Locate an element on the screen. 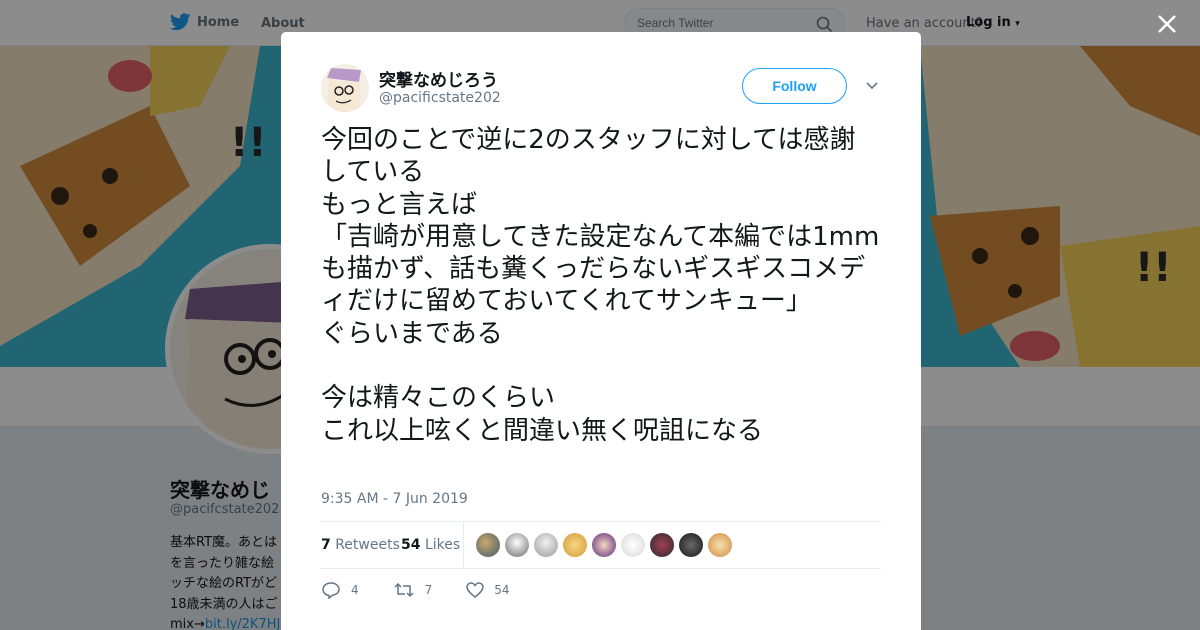  retweets-label: Retweets is located at coordinates (367, 545).